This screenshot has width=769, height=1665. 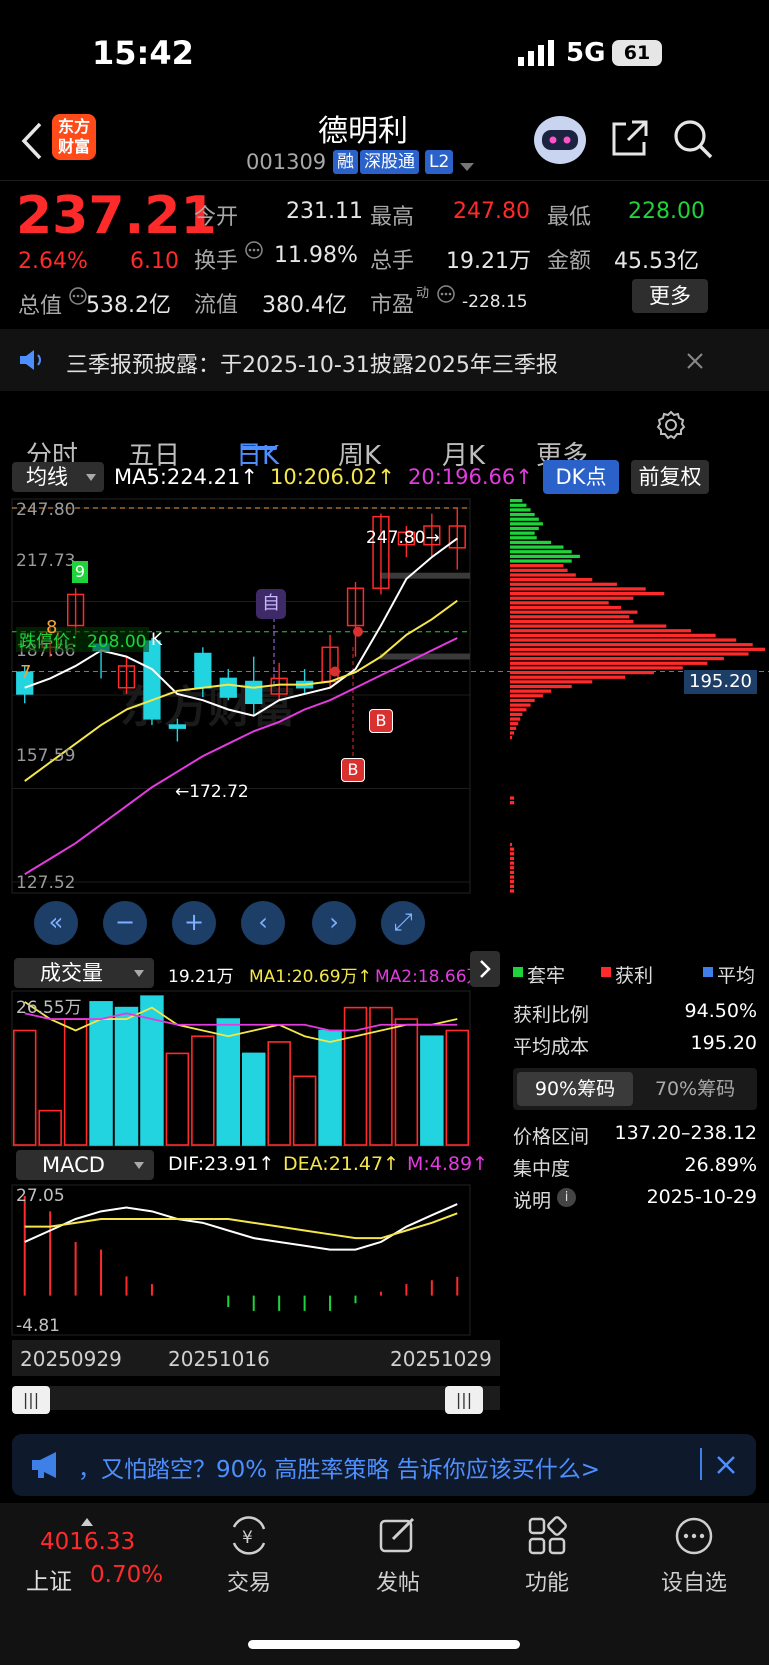 I want to click on chip-distribution-chart, so click(x=638, y=724).